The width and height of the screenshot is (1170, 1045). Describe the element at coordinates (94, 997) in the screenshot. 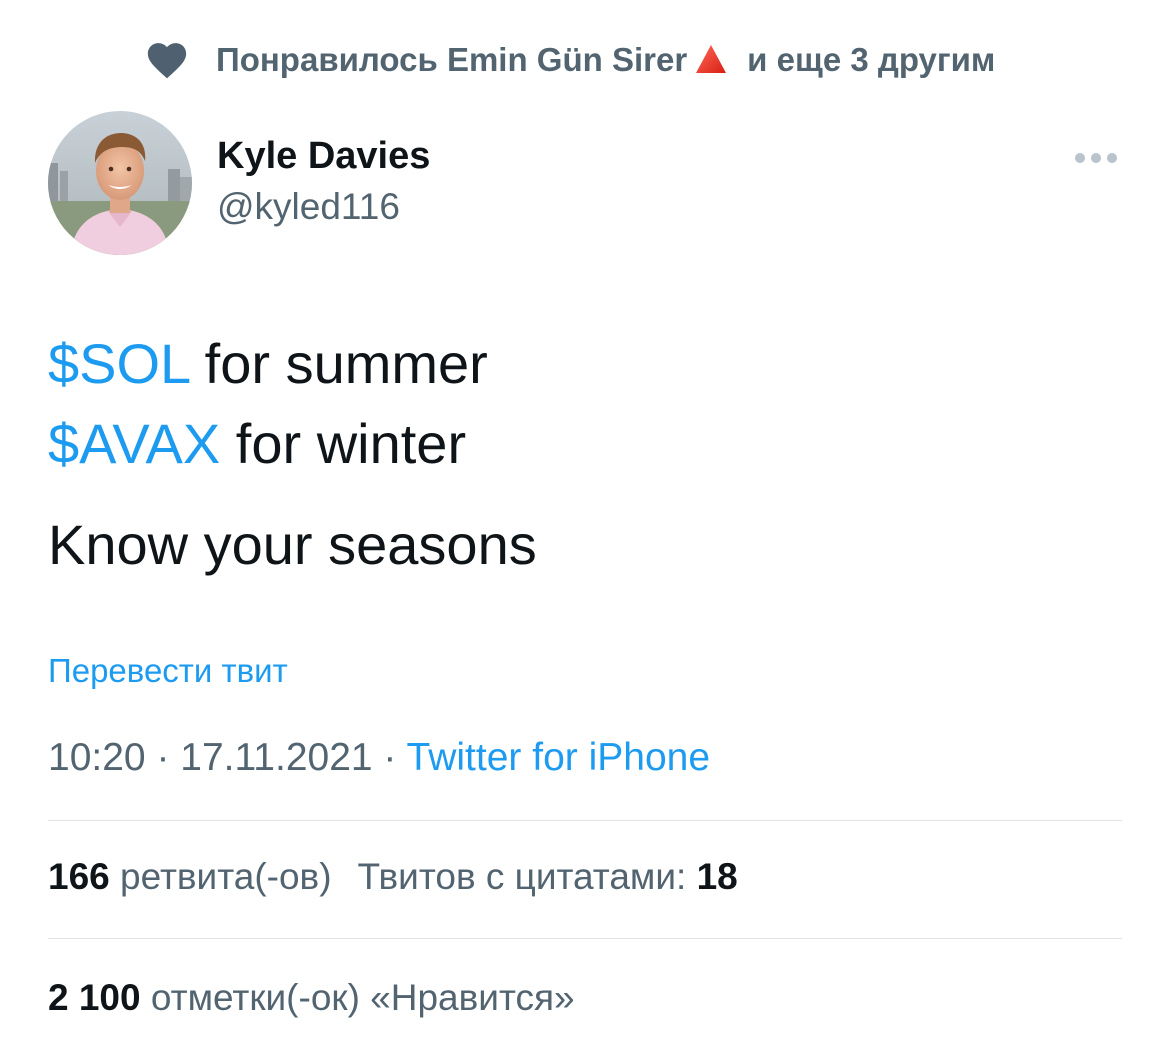

I see `likes-count: 2 100` at that location.